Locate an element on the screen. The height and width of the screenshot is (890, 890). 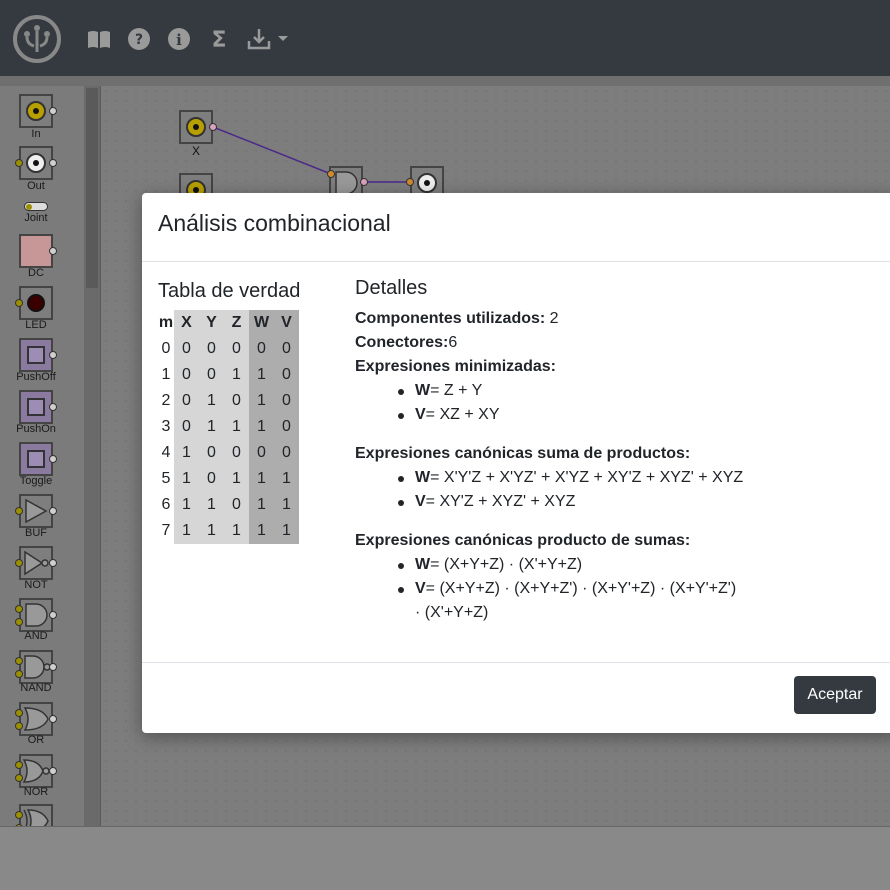
table-row: 6 1 1 0 1 1 is located at coordinates (228, 505).